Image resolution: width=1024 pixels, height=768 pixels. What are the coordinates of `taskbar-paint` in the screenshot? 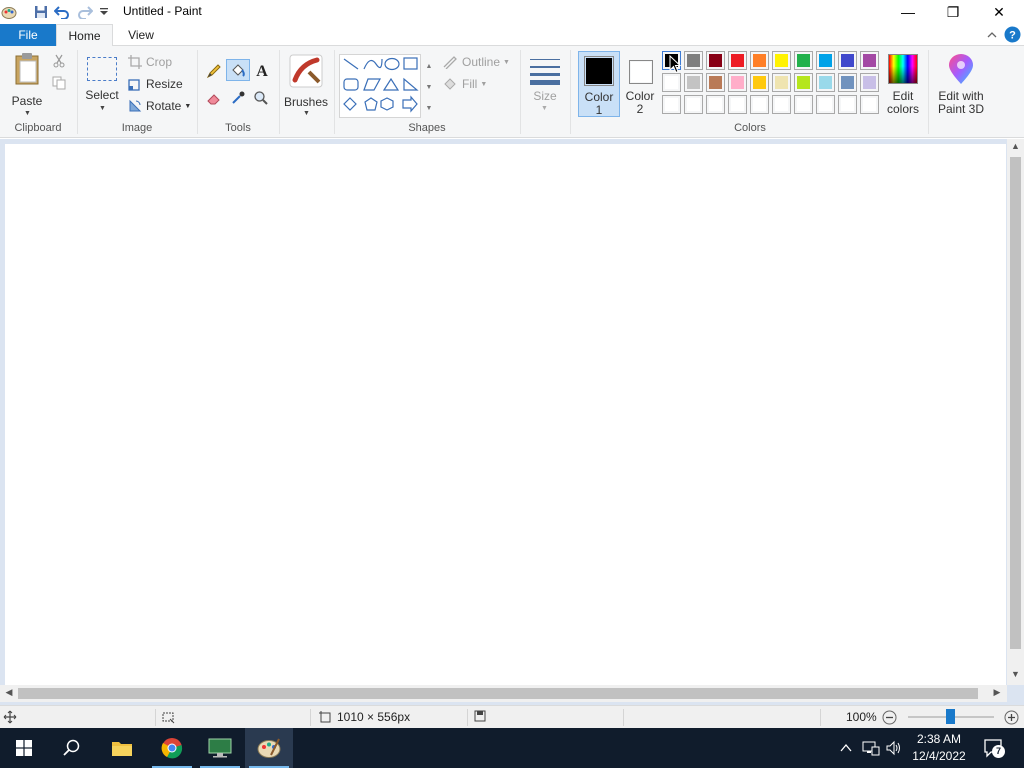 It's located at (269, 748).